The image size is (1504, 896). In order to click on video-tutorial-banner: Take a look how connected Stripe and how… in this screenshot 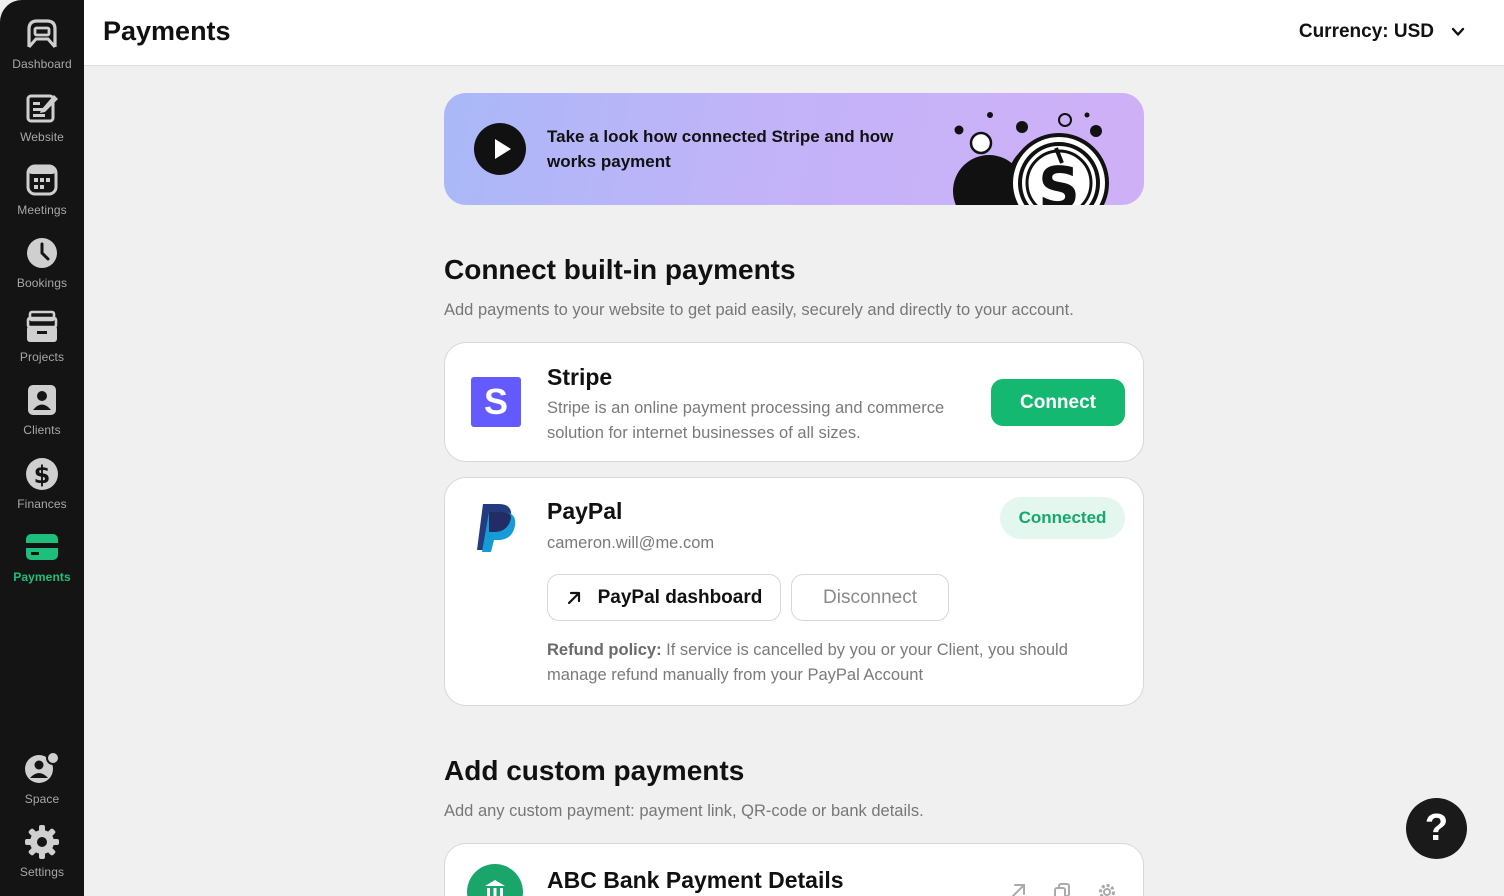, I will do `click(794, 149)`.